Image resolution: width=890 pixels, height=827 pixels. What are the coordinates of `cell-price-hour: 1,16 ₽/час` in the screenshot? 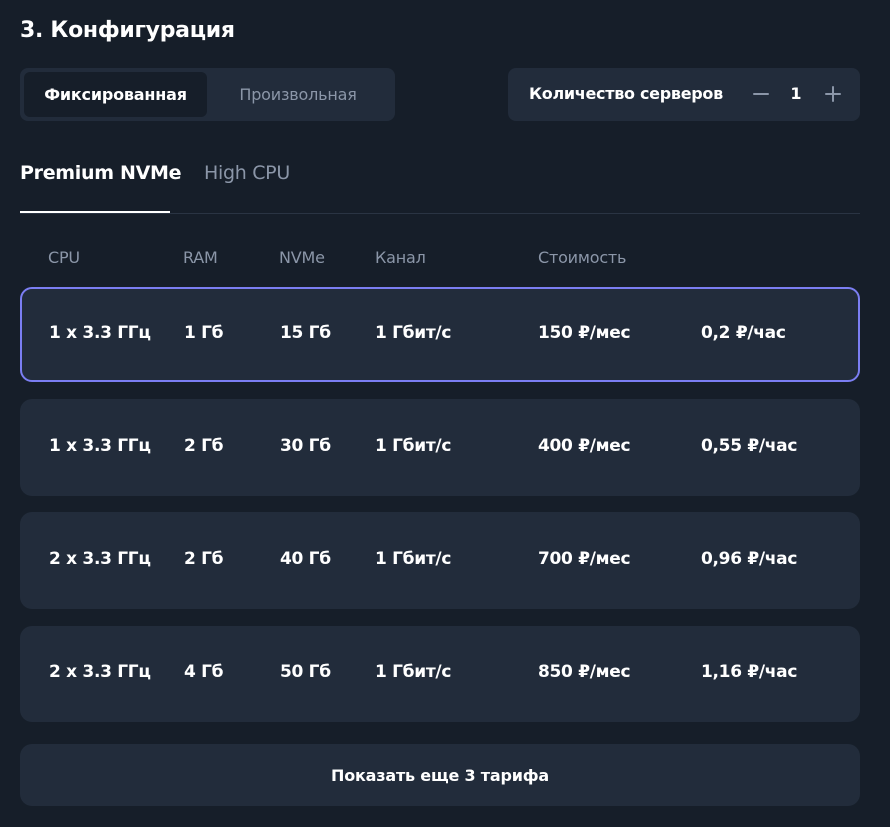 It's located at (749, 672).